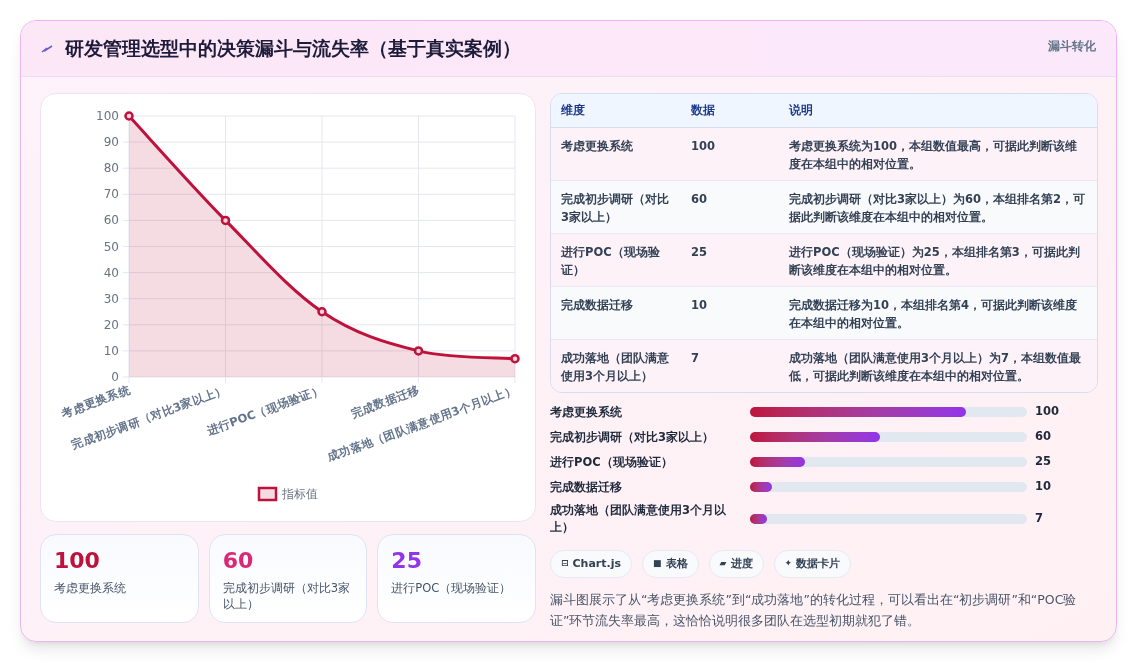  I want to click on stat-value: 60, so click(238, 561).